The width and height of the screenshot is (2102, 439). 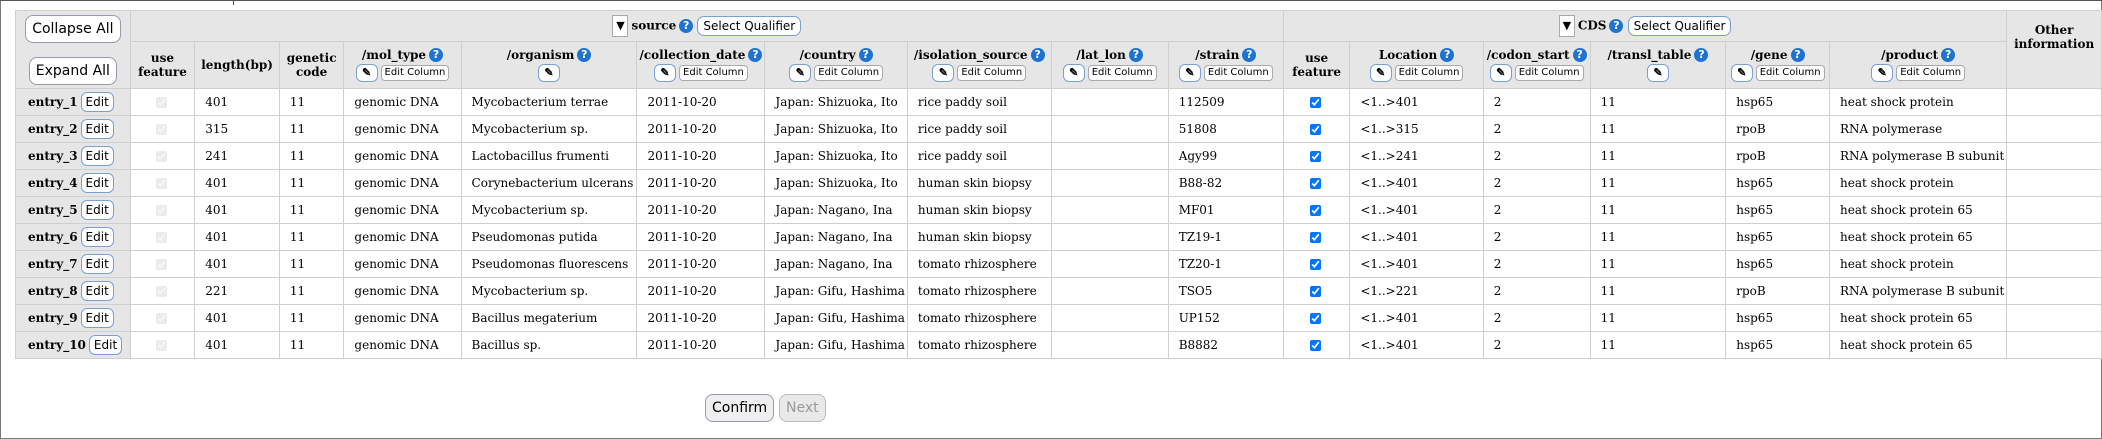 I want to click on organism-cell: Pseudomonas putida, so click(x=549, y=237).